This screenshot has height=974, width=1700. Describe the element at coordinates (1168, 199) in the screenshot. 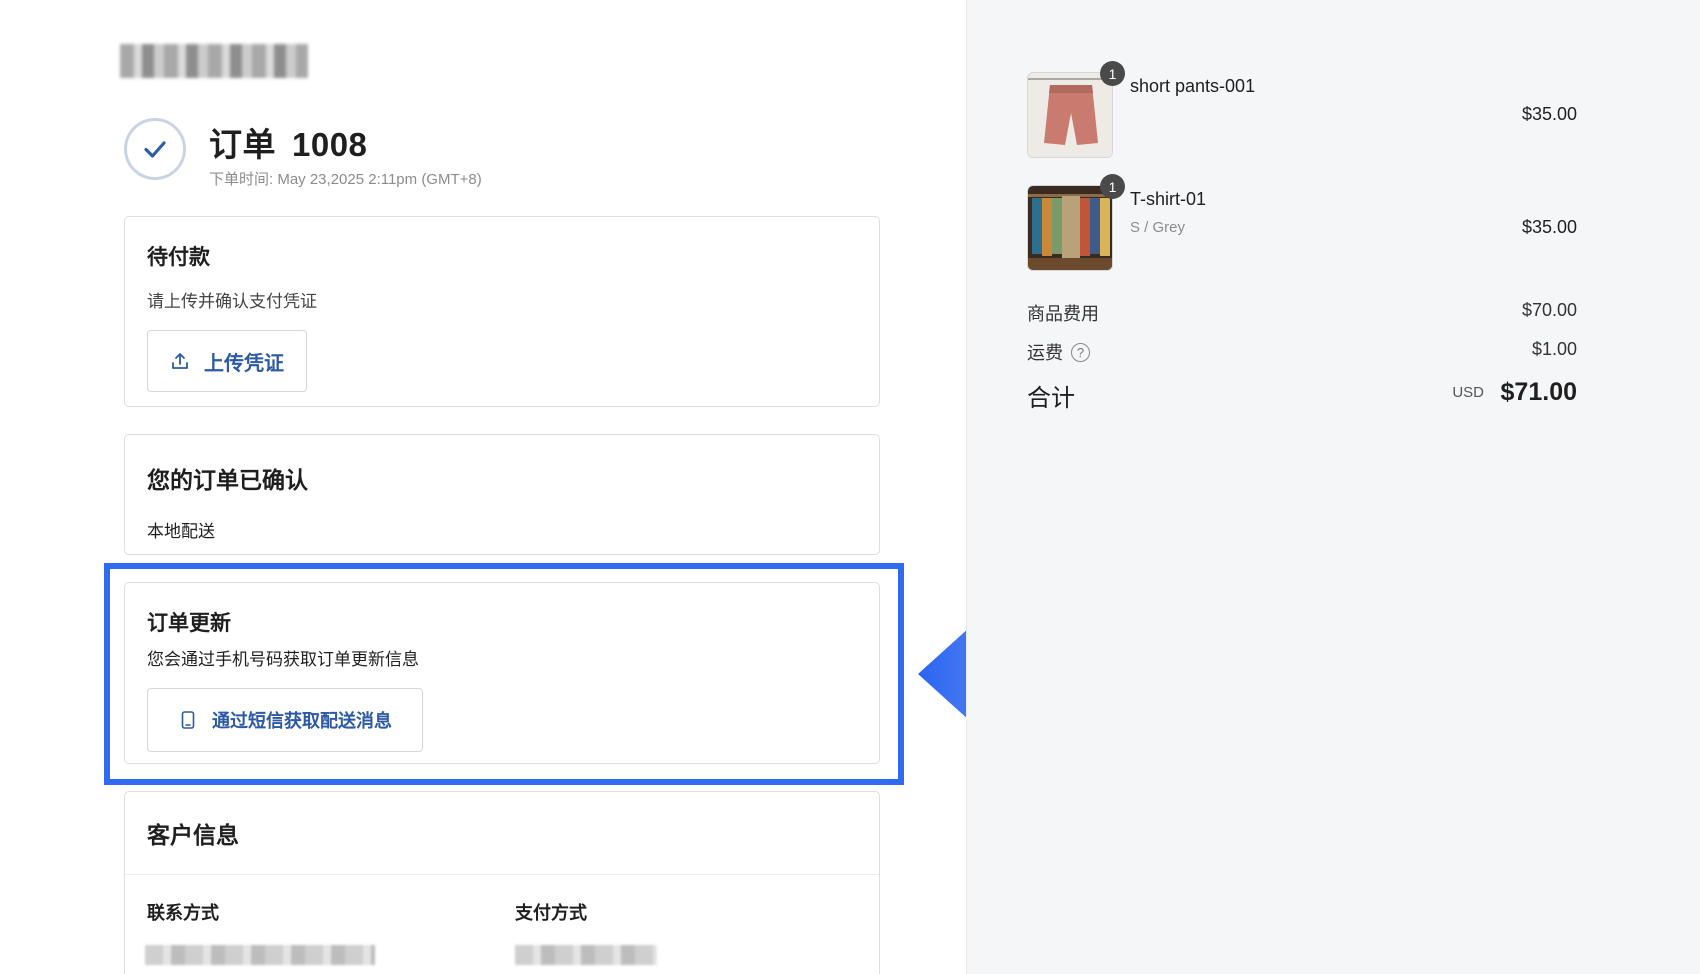

I see `item-name: T-shirt-01` at that location.